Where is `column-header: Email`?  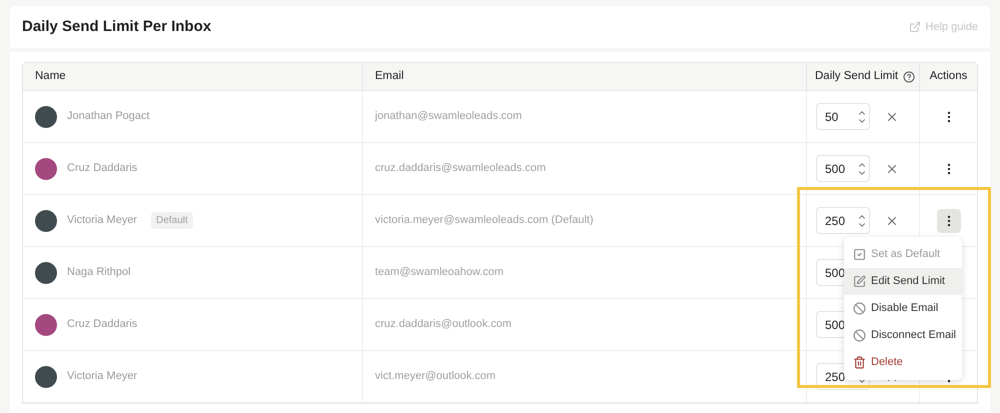 column-header: Email is located at coordinates (584, 76).